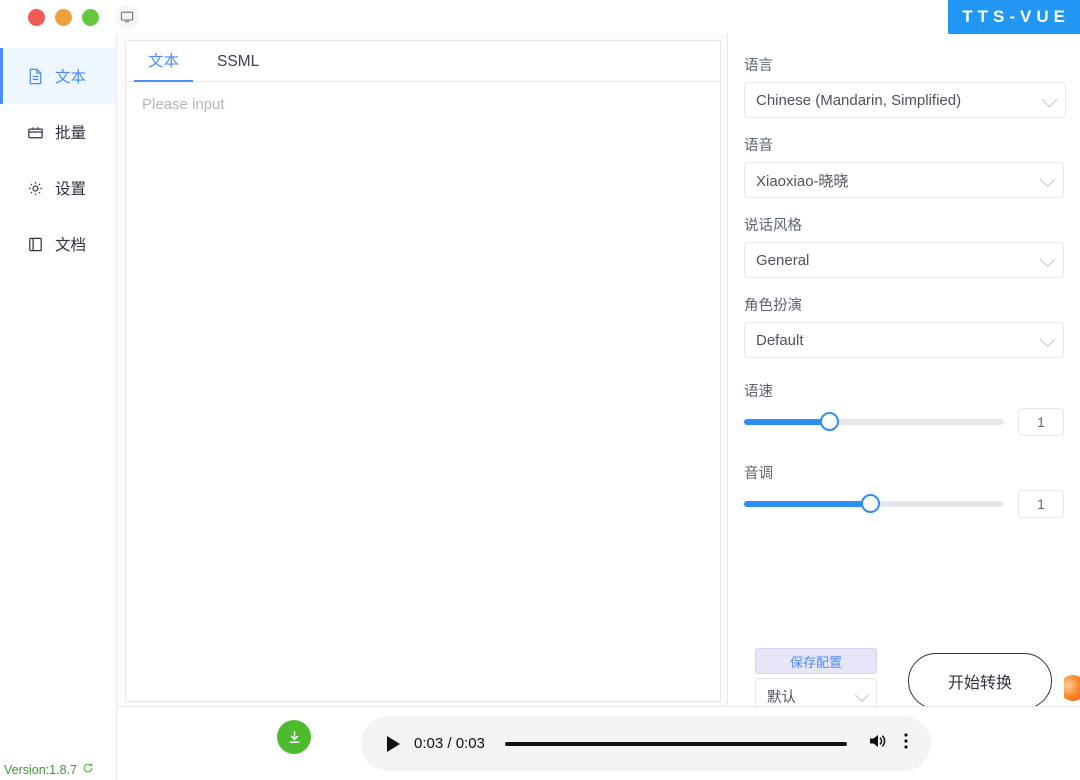 The width and height of the screenshot is (1080, 780). What do you see at coordinates (1041, 504) in the screenshot?
I see `pitch-value-box: 1` at bounding box center [1041, 504].